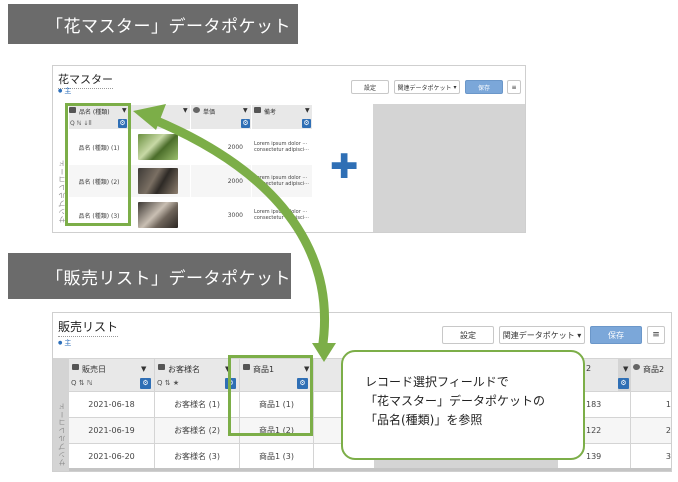  What do you see at coordinates (324, 352) in the screenshot?
I see `arrowhead-bottom` at bounding box center [324, 352].